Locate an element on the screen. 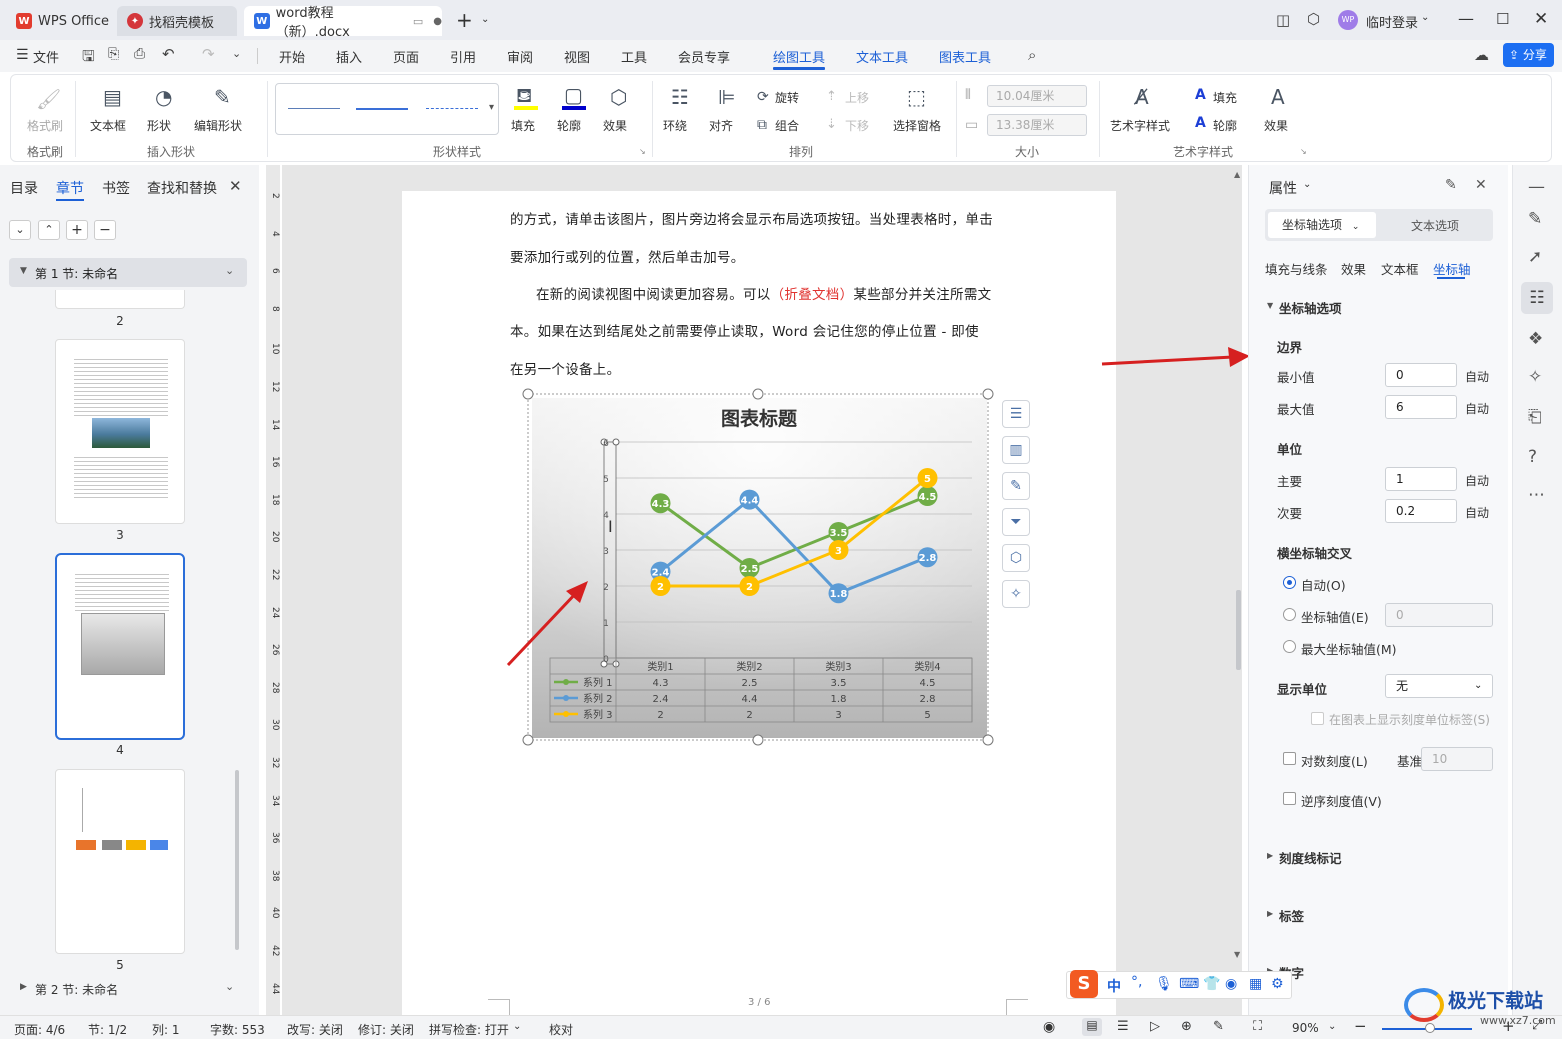  status-proofread: 校对 is located at coordinates (561, 1029).